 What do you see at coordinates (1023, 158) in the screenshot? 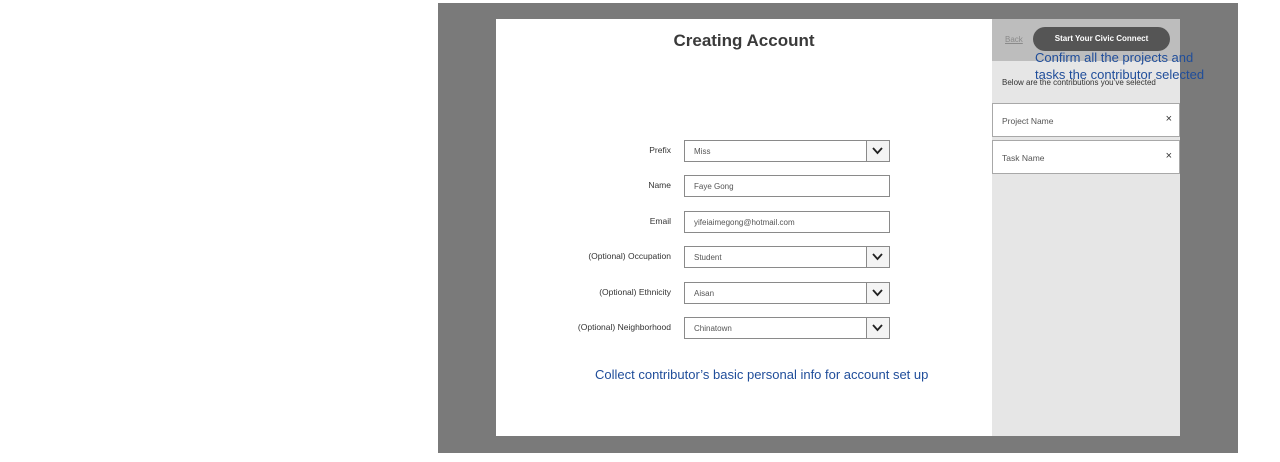
I see `task-name-label: Task Name` at bounding box center [1023, 158].